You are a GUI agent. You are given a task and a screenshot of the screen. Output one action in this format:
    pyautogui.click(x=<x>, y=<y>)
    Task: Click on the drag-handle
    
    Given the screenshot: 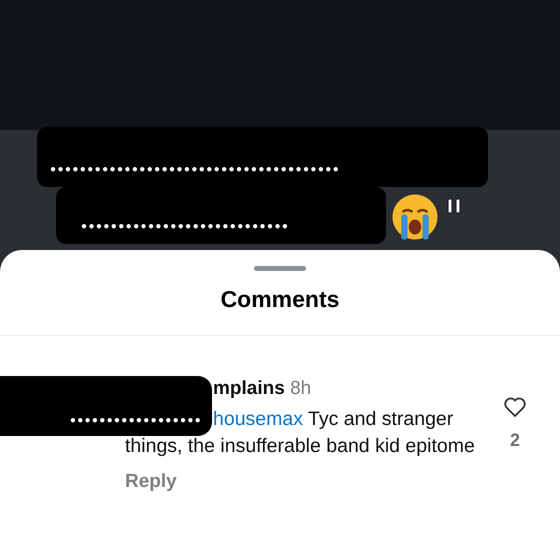 What is the action you would take?
    pyautogui.click(x=280, y=268)
    